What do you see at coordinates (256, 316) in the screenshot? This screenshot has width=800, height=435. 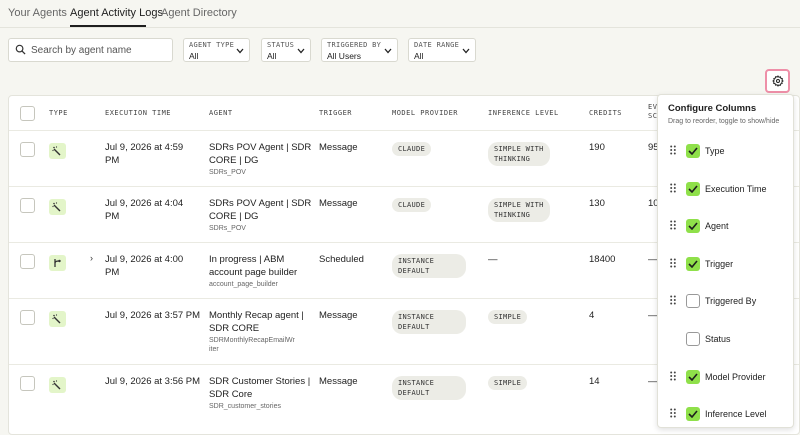 I see `agent-name: Monthly Recap agent |` at bounding box center [256, 316].